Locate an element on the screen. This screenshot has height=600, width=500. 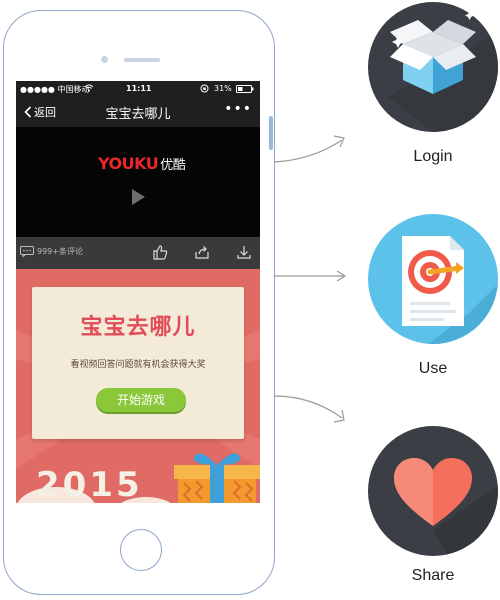
gift-box-icon is located at coordinates (217, 475).